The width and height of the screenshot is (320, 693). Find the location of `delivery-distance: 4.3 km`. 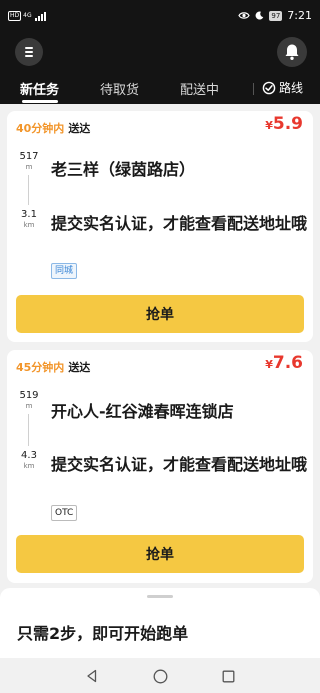

delivery-distance: 4.3 km is located at coordinates (29, 460).